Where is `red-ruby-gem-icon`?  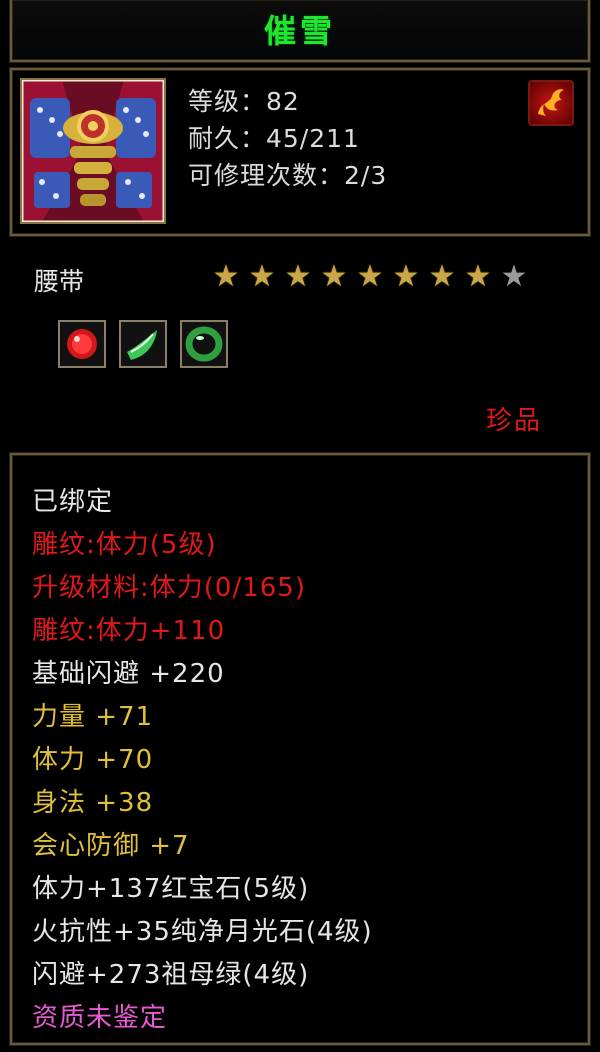 red-ruby-gem-icon is located at coordinates (82, 344).